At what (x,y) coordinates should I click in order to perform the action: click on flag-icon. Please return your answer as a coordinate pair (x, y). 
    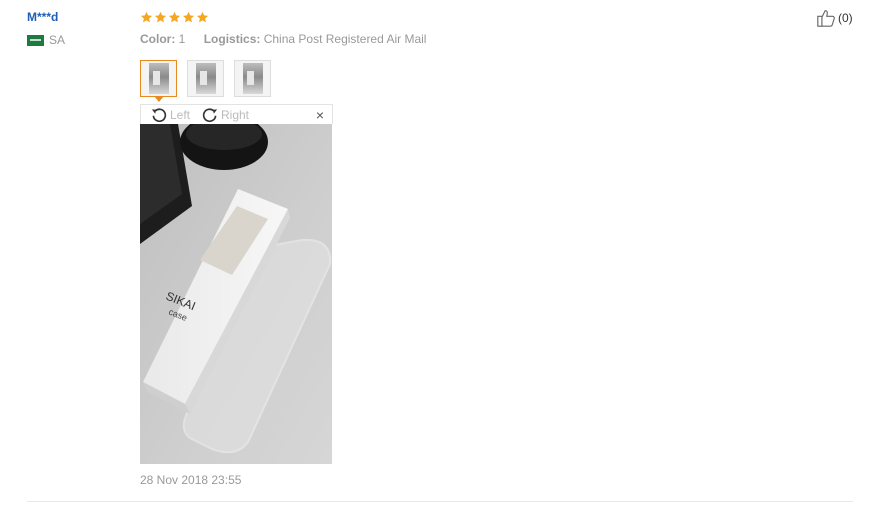
    Looking at the image, I should click on (35, 40).